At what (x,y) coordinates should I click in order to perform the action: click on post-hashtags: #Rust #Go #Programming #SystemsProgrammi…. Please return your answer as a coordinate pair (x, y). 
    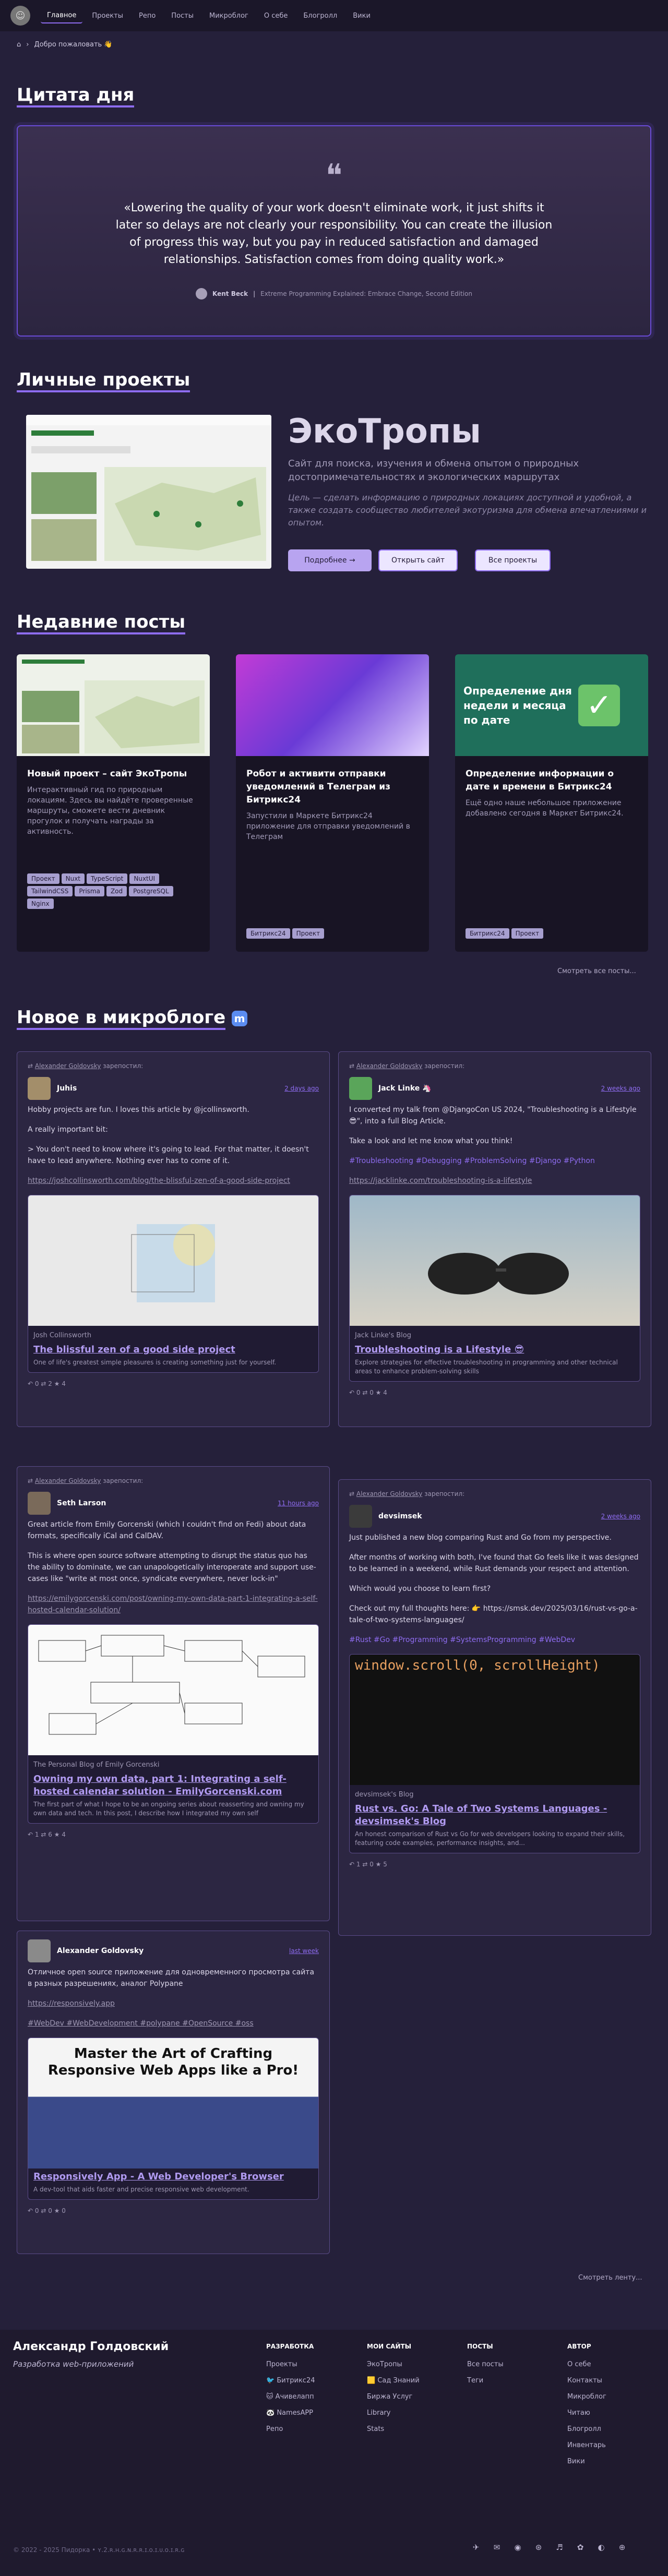
    Looking at the image, I should click on (494, 1640).